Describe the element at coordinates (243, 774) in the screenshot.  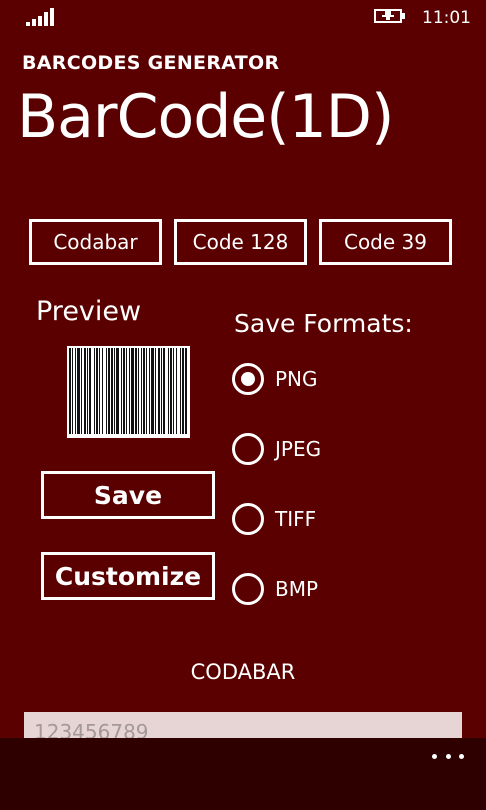
I see `app-bar` at that location.